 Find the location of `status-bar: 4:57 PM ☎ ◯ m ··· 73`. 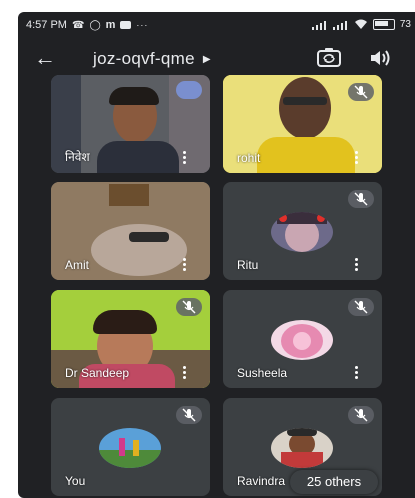

status-bar: 4:57 PM ☎ ◯ m ··· 73 is located at coordinates (216, 25).